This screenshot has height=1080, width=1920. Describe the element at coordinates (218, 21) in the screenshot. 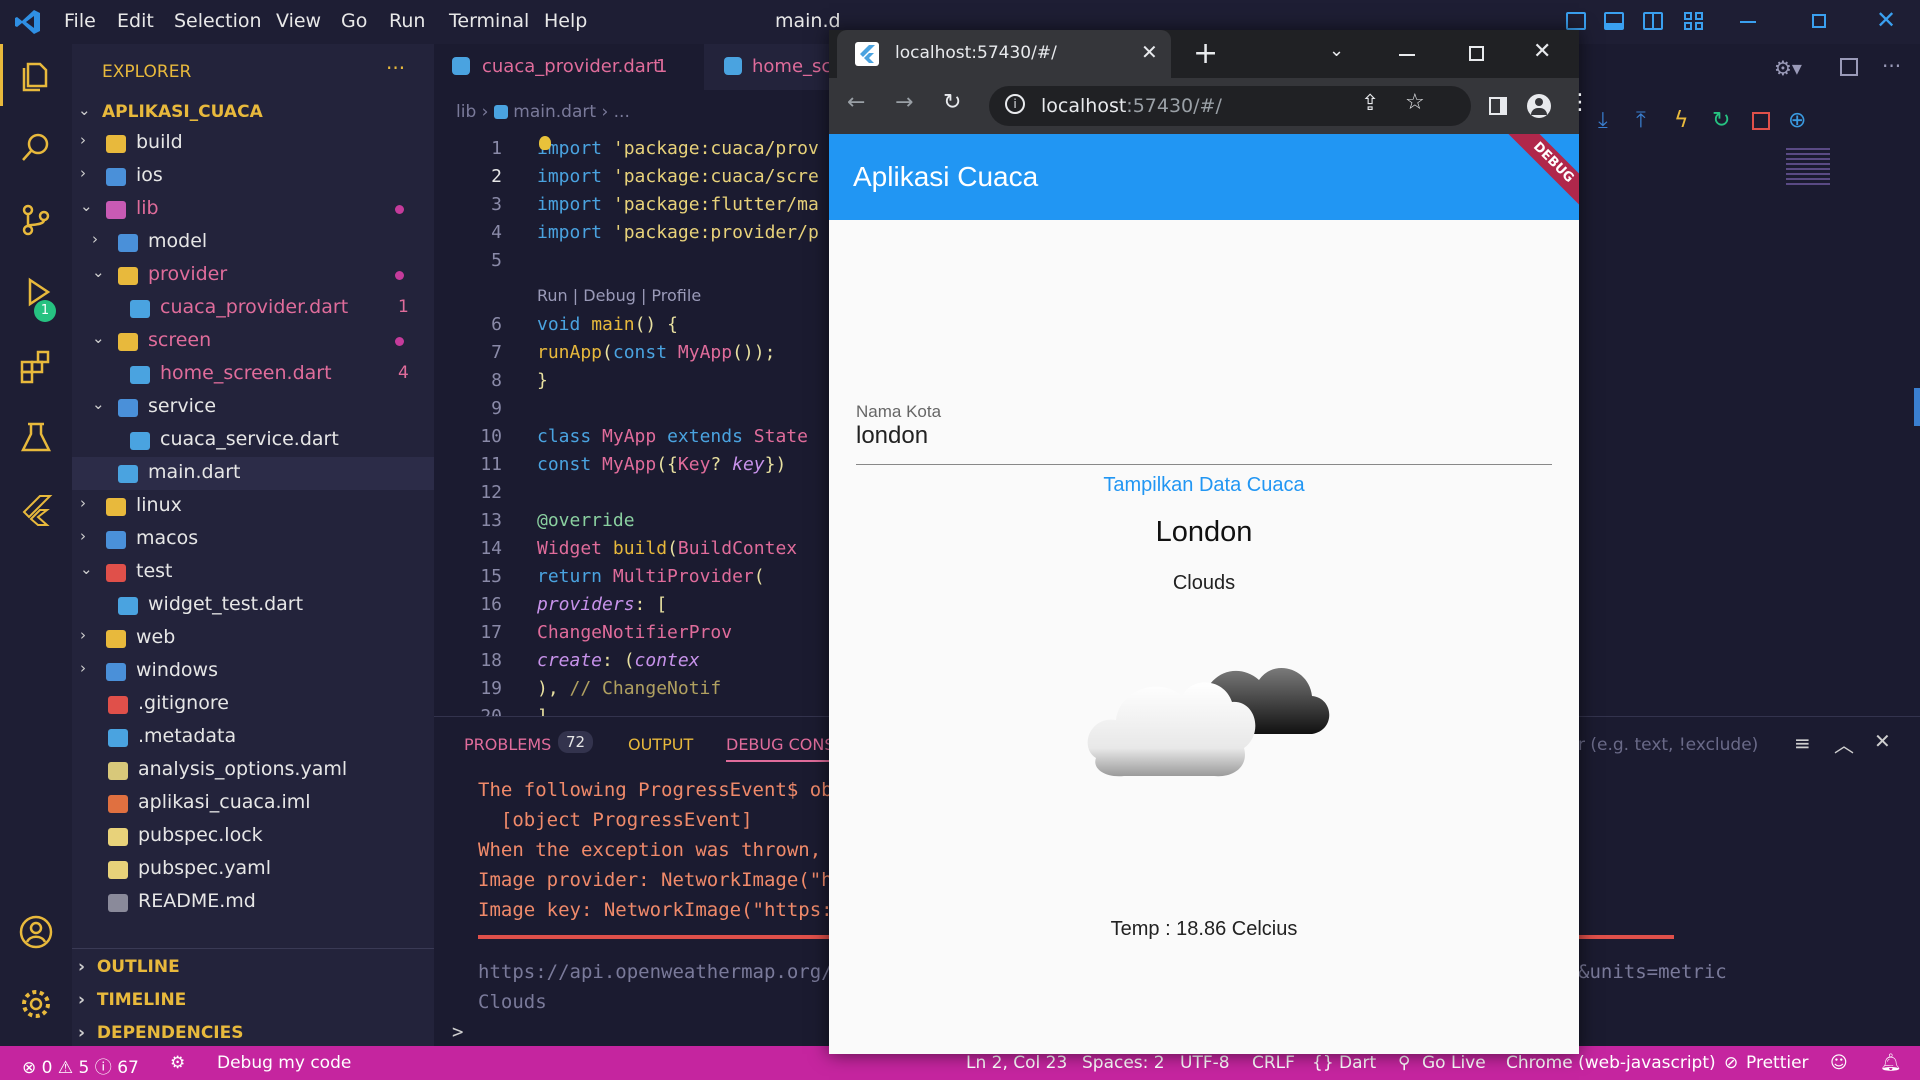

I see `menu-selection: Selection` at that location.